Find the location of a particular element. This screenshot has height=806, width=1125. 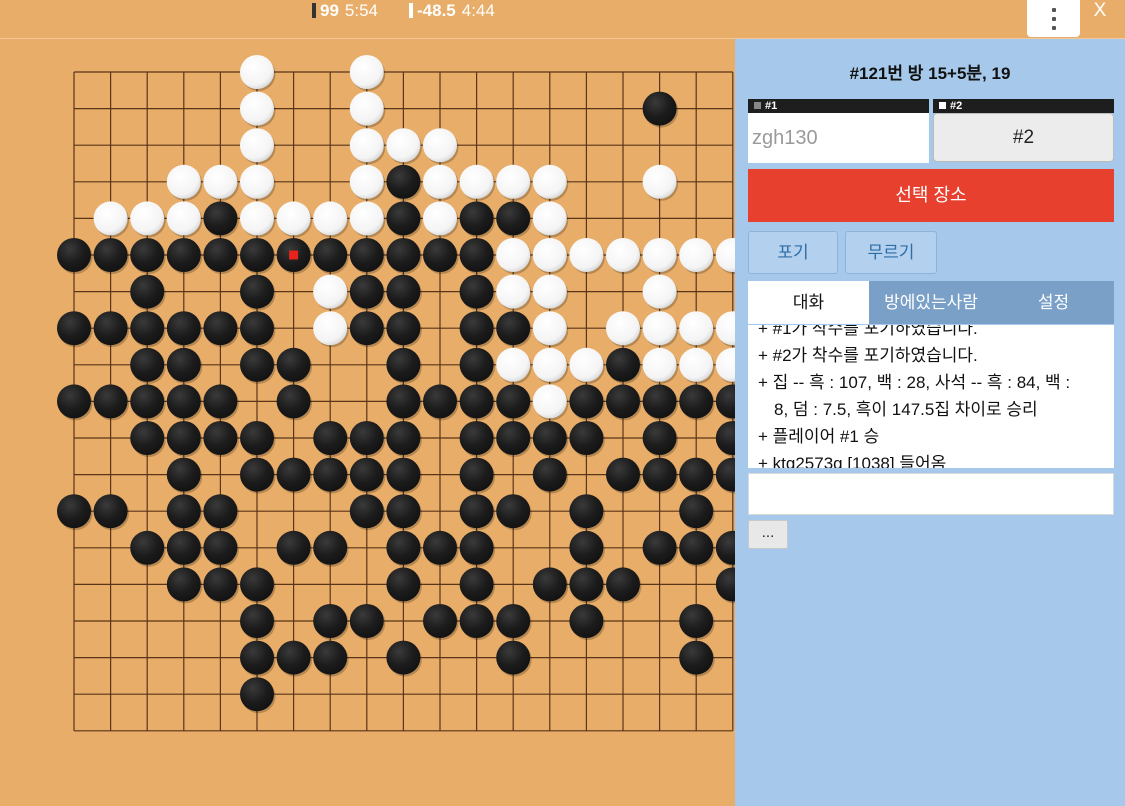

tab-people-in-room: 방에있는사람 is located at coordinates (931, 302).